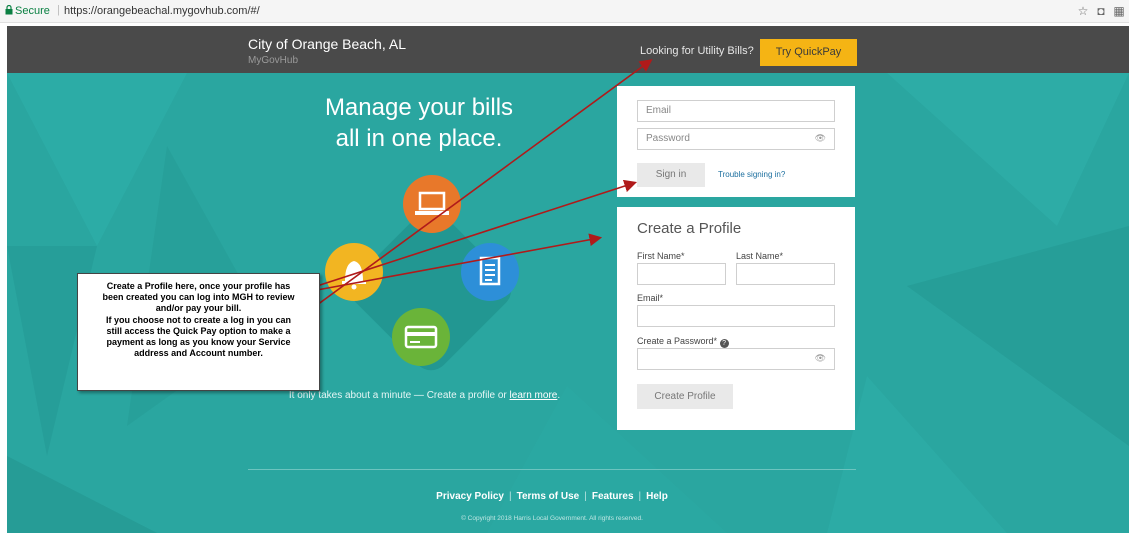  I want to click on privacy-policy-link: Privacy Policy, so click(470, 496).